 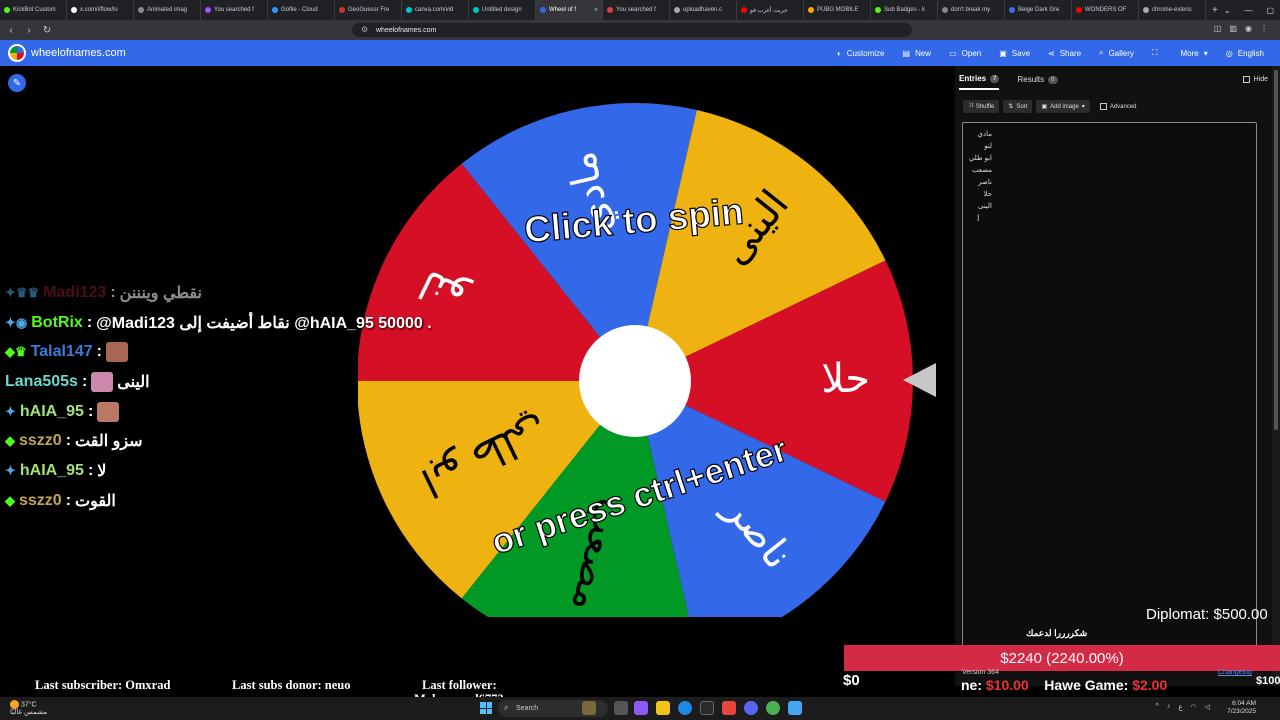 What do you see at coordinates (837, 10) in the screenshot?
I see `browser-tab: PUBG MOBILE` at bounding box center [837, 10].